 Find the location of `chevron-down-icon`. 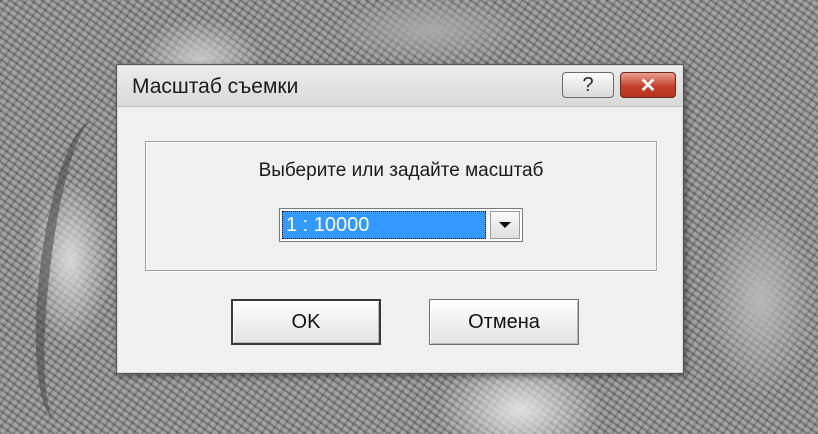

chevron-down-icon is located at coordinates (505, 225).